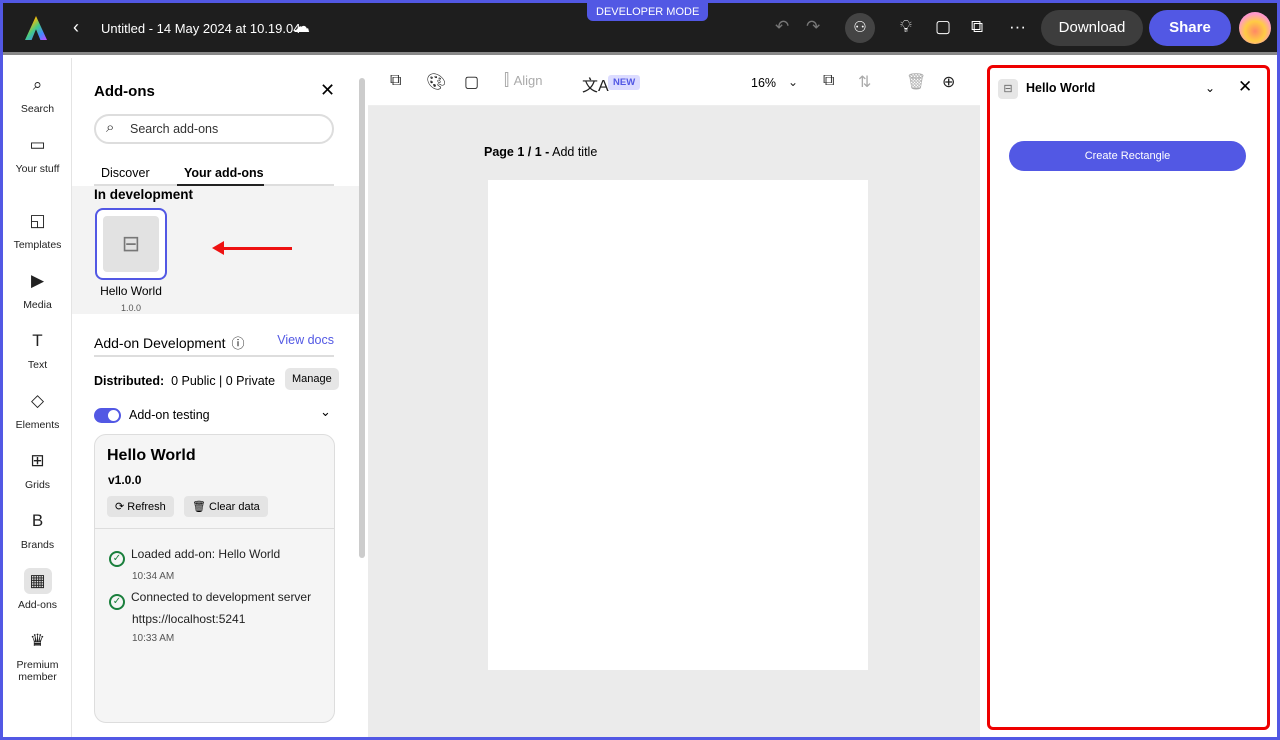  Describe the element at coordinates (217, 250) in the screenshot. I see `in-development-section: In development ⊟ Hello World 1.0.0` at that location.